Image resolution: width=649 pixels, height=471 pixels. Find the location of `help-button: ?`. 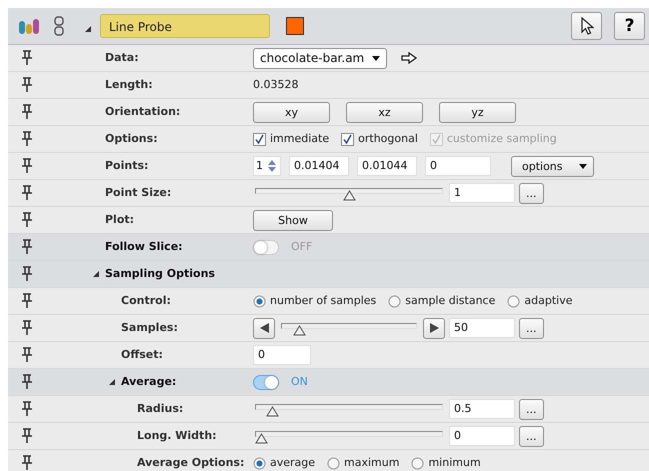

help-button: ? is located at coordinates (629, 26).